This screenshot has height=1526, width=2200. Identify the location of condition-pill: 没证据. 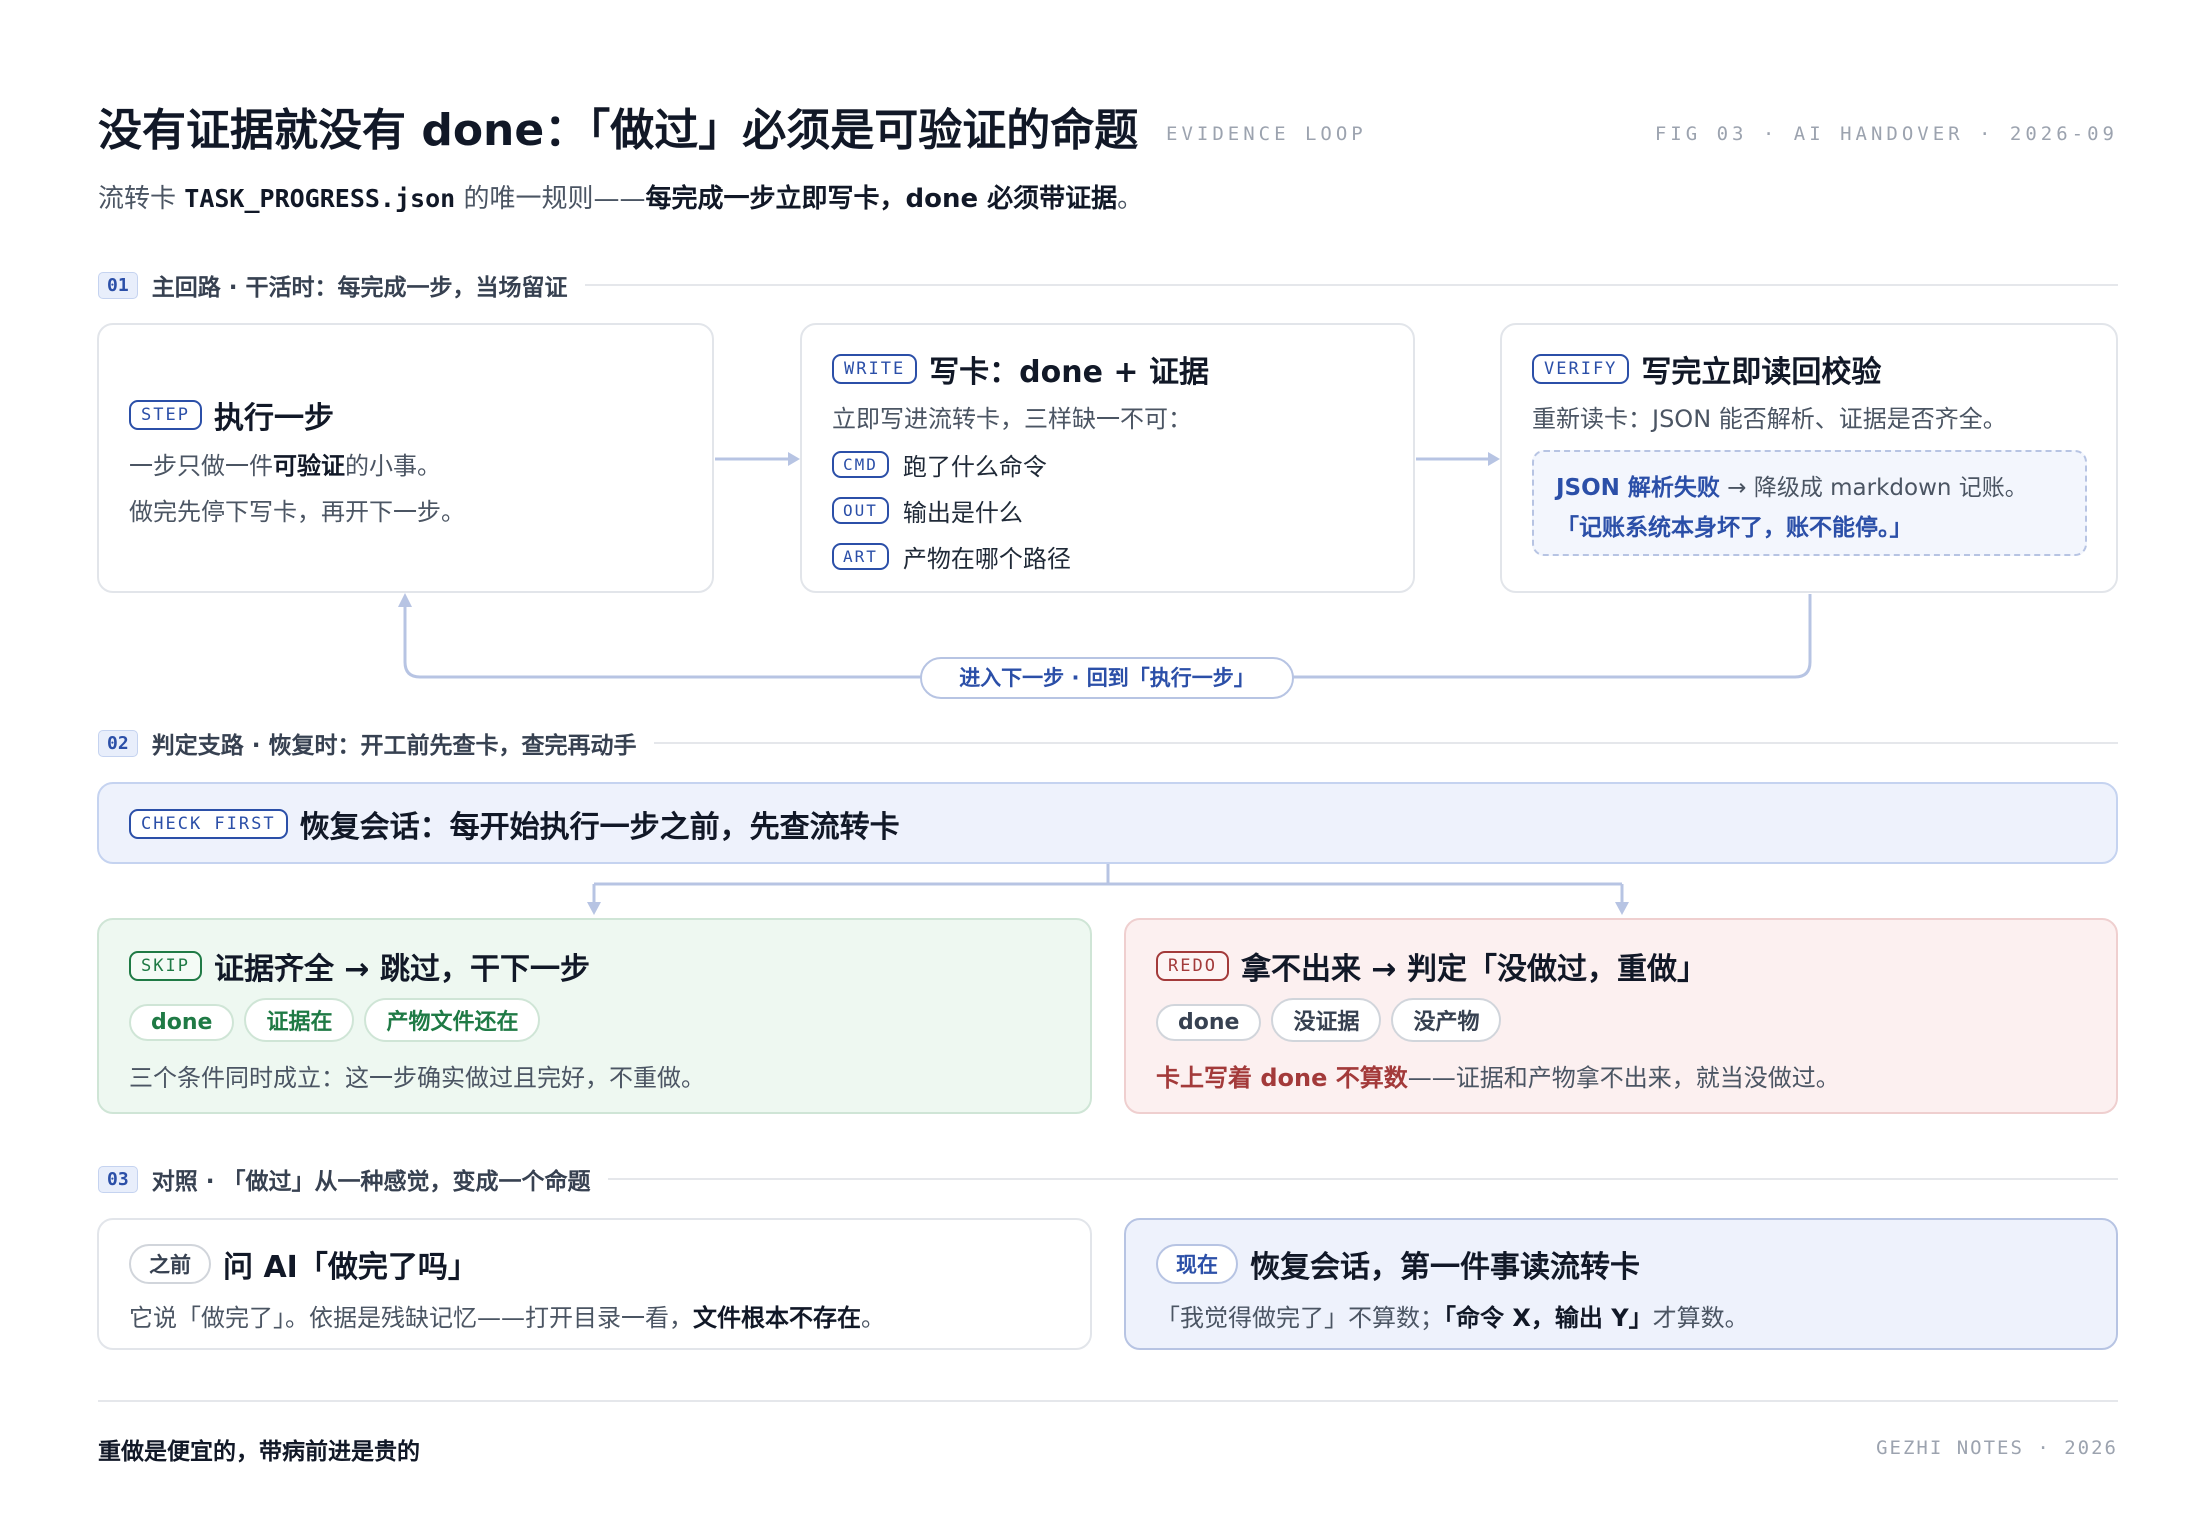
(1326, 1020).